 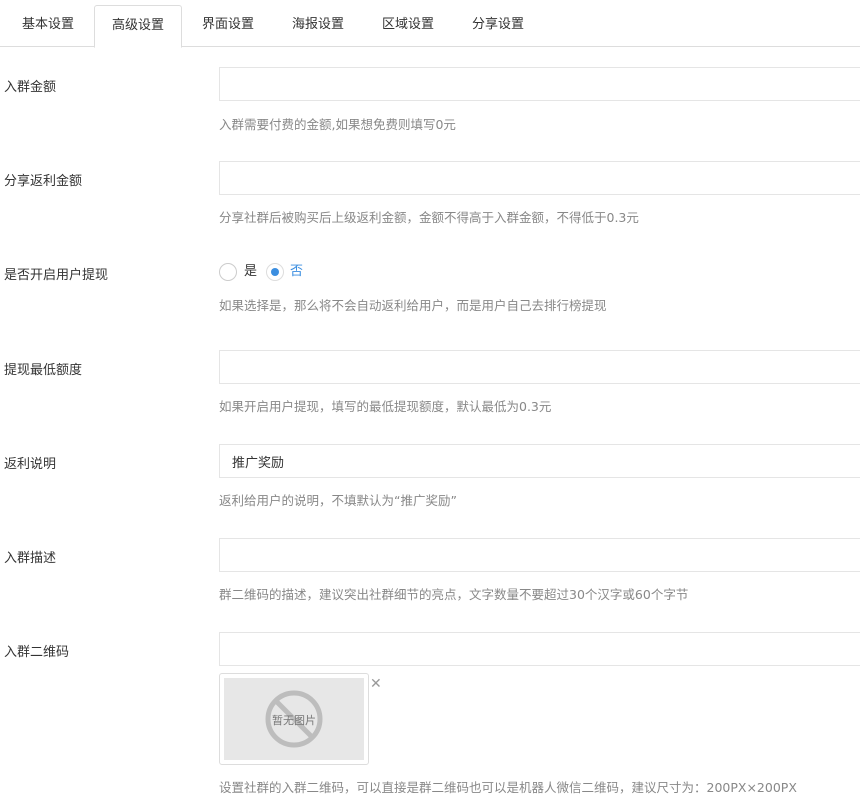 What do you see at coordinates (539, 367) in the screenshot?
I see `min-withdraw-input` at bounding box center [539, 367].